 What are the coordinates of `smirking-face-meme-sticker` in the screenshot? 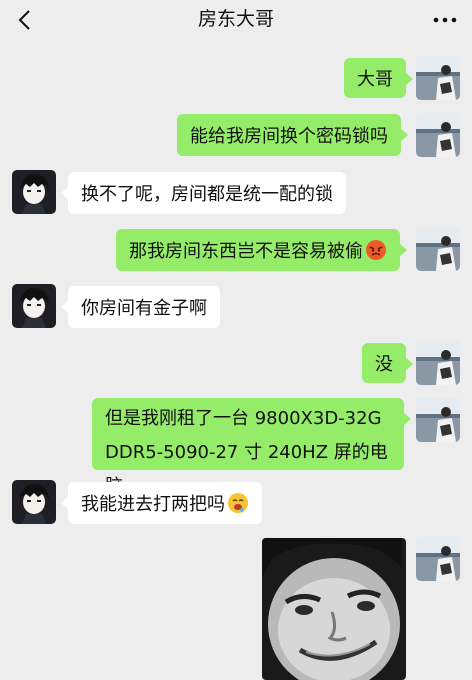 It's located at (334, 609).